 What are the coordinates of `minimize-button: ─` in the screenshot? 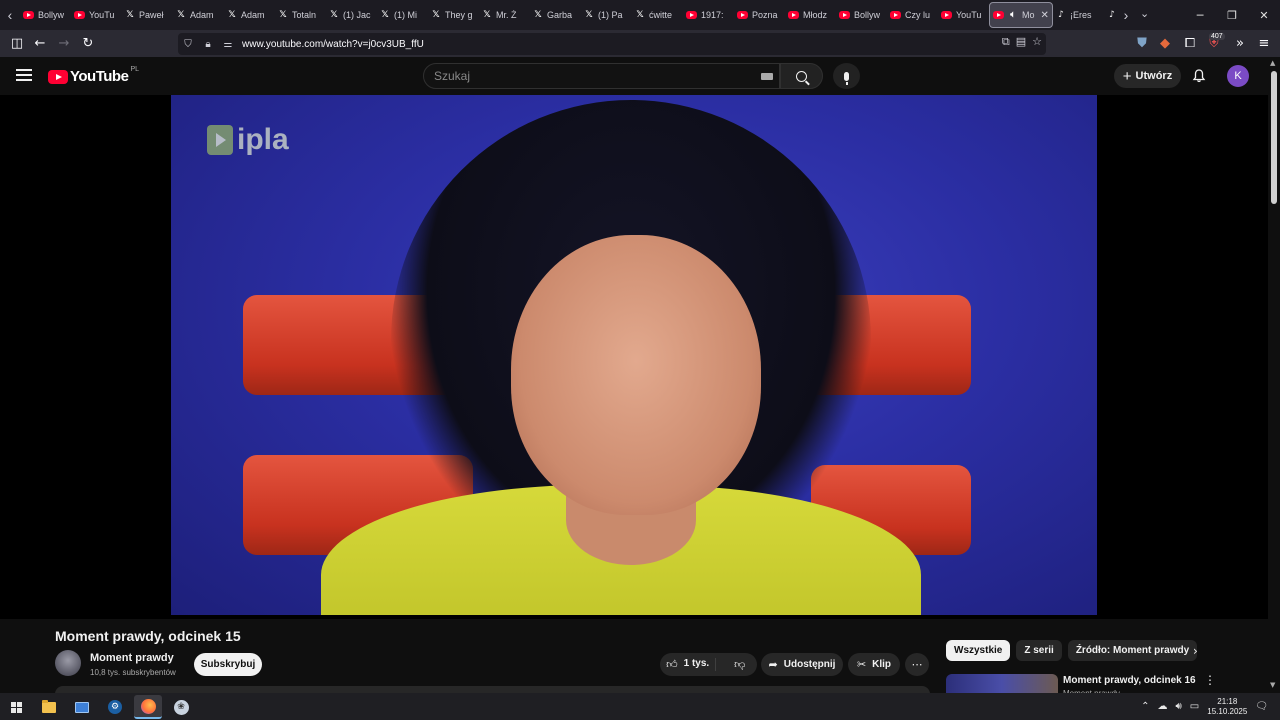 It's located at (1200, 15).